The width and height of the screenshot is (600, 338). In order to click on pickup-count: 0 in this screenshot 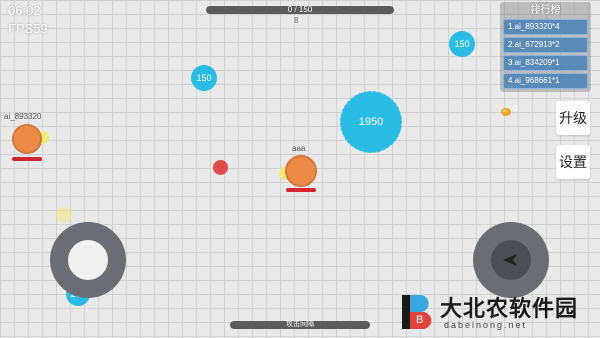, I will do `click(515, 108)`.